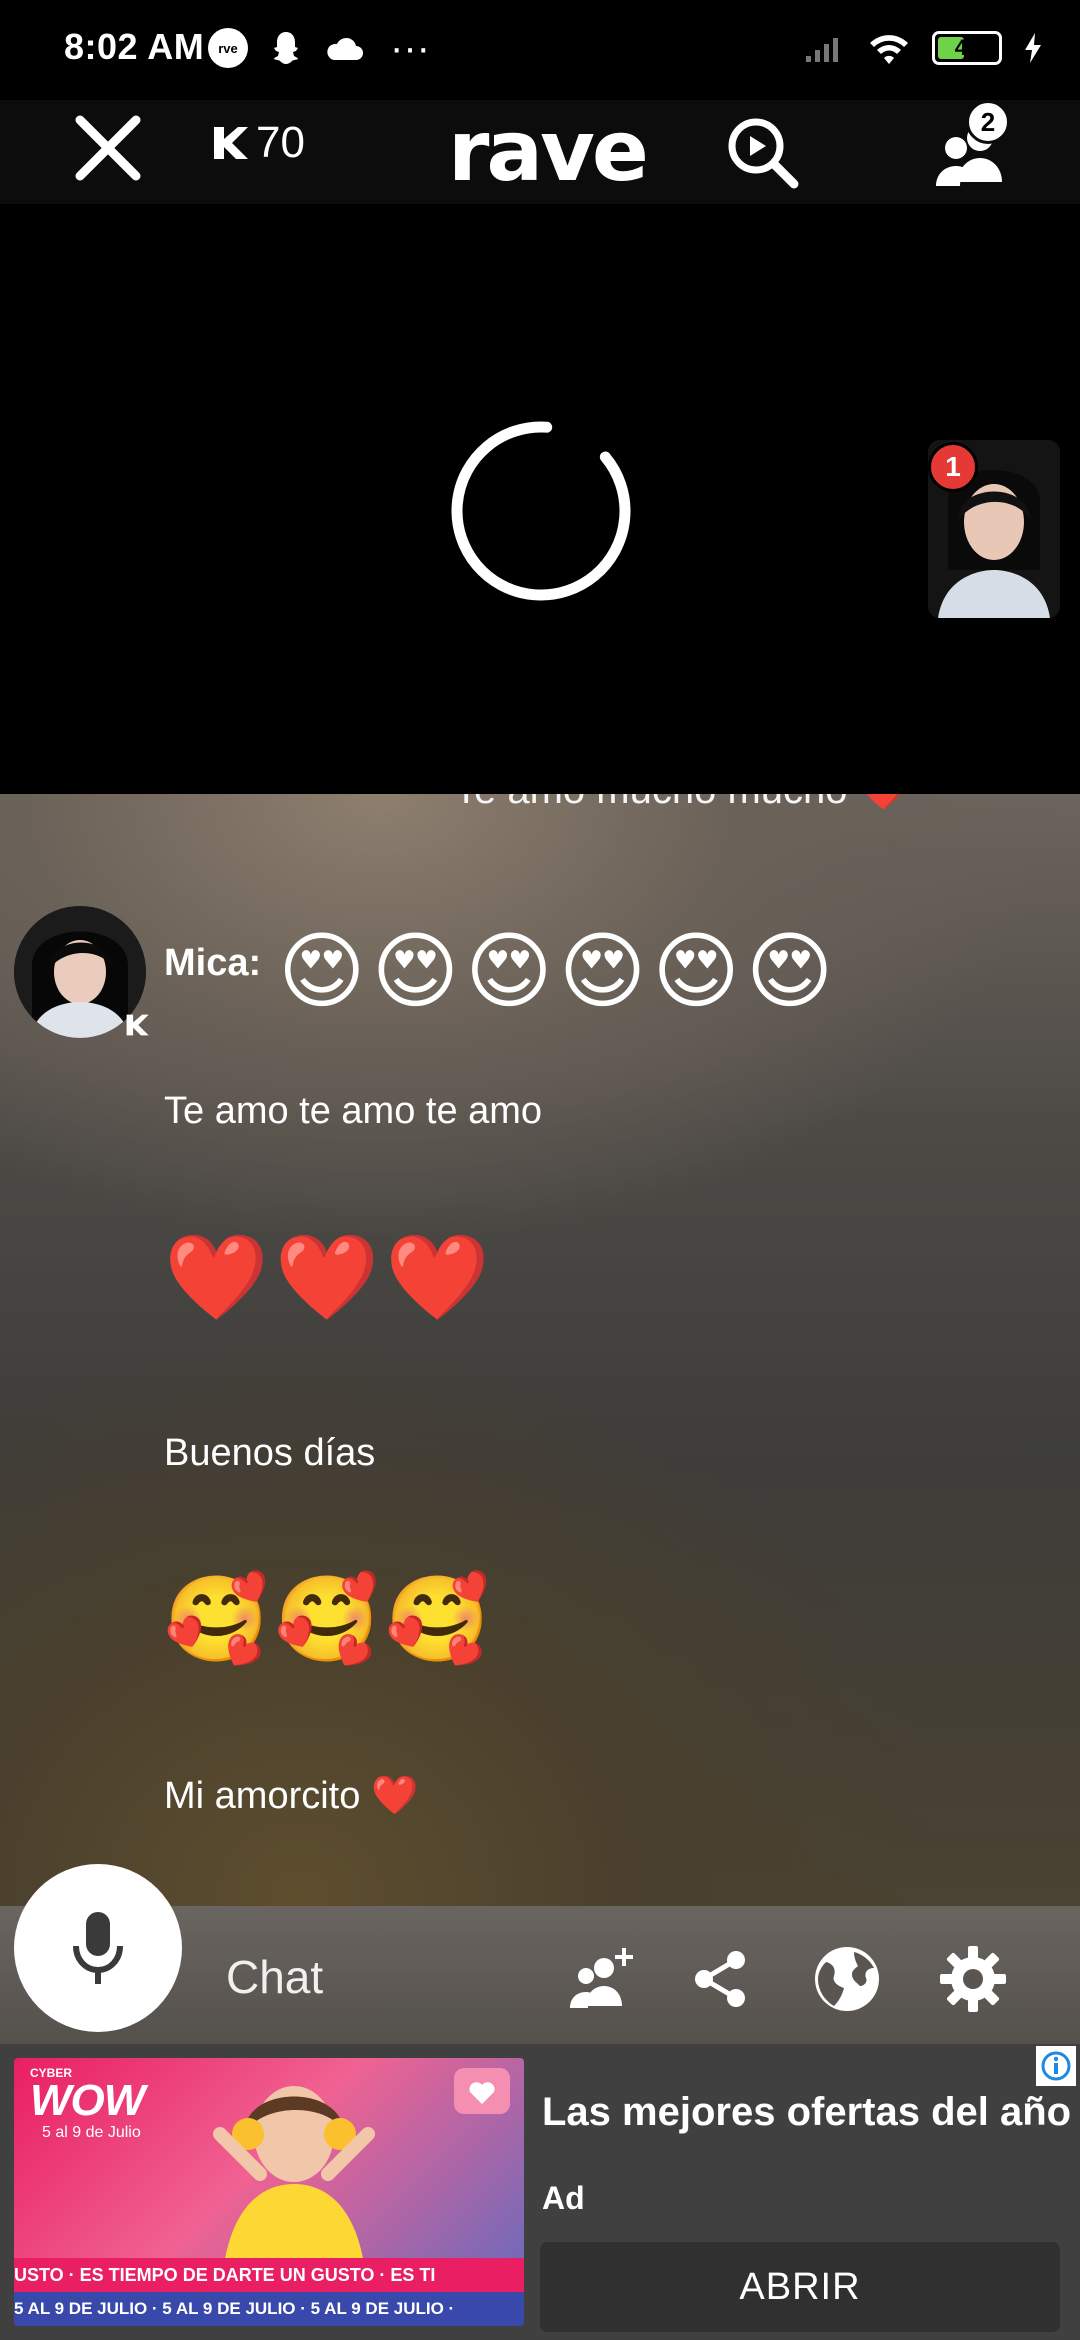  What do you see at coordinates (91, 2132) in the screenshot?
I see `ad-banner-dates: 5 al 9 de Julio` at bounding box center [91, 2132].